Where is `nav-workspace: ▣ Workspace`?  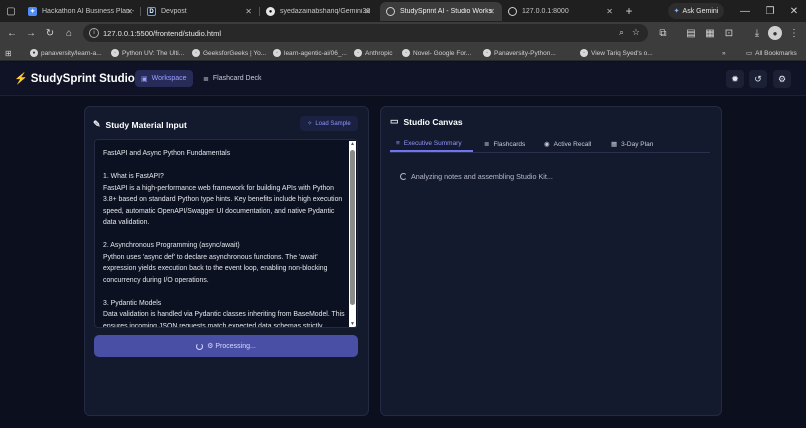 nav-workspace: ▣ Workspace is located at coordinates (164, 78).